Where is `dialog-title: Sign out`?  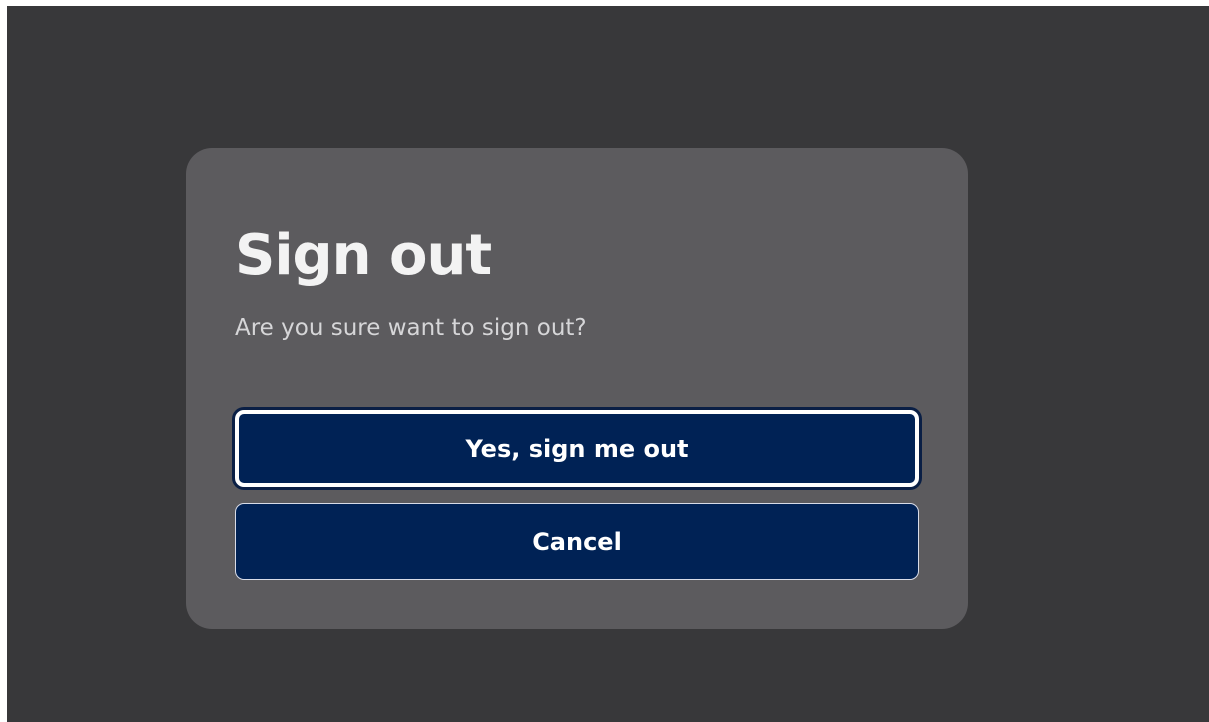 dialog-title: Sign out is located at coordinates (363, 255).